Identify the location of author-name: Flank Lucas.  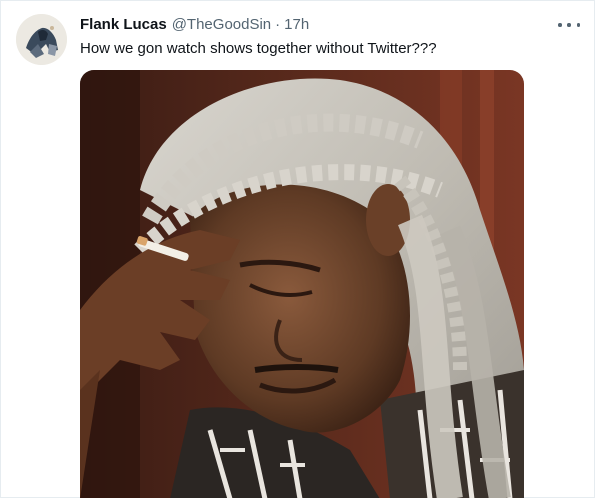
(123, 24).